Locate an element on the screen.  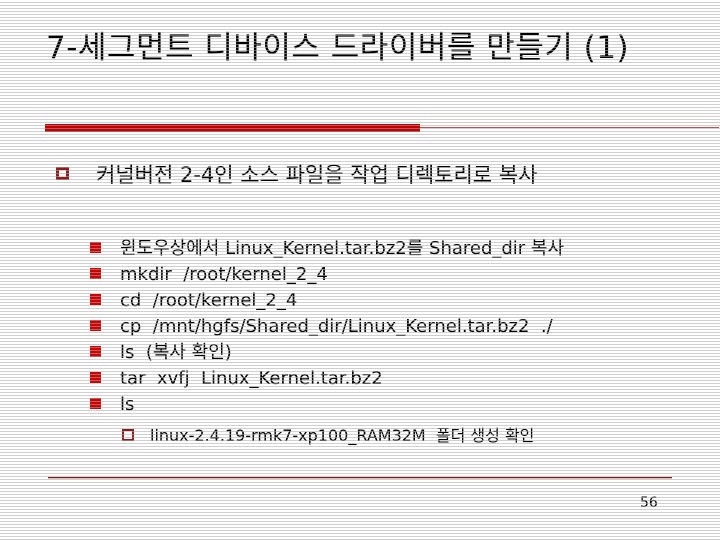
bullet-level2-label: tar xvfj Linux_Kernel.tar.bz2 is located at coordinates (251, 378).